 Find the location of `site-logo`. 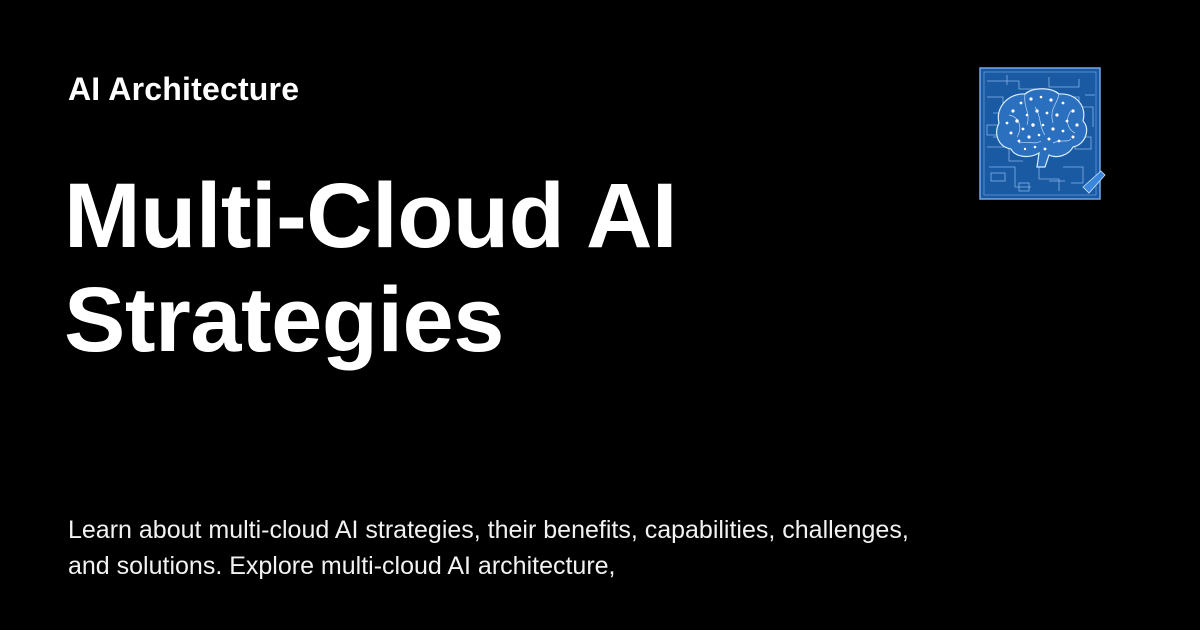

site-logo is located at coordinates (1043, 134).